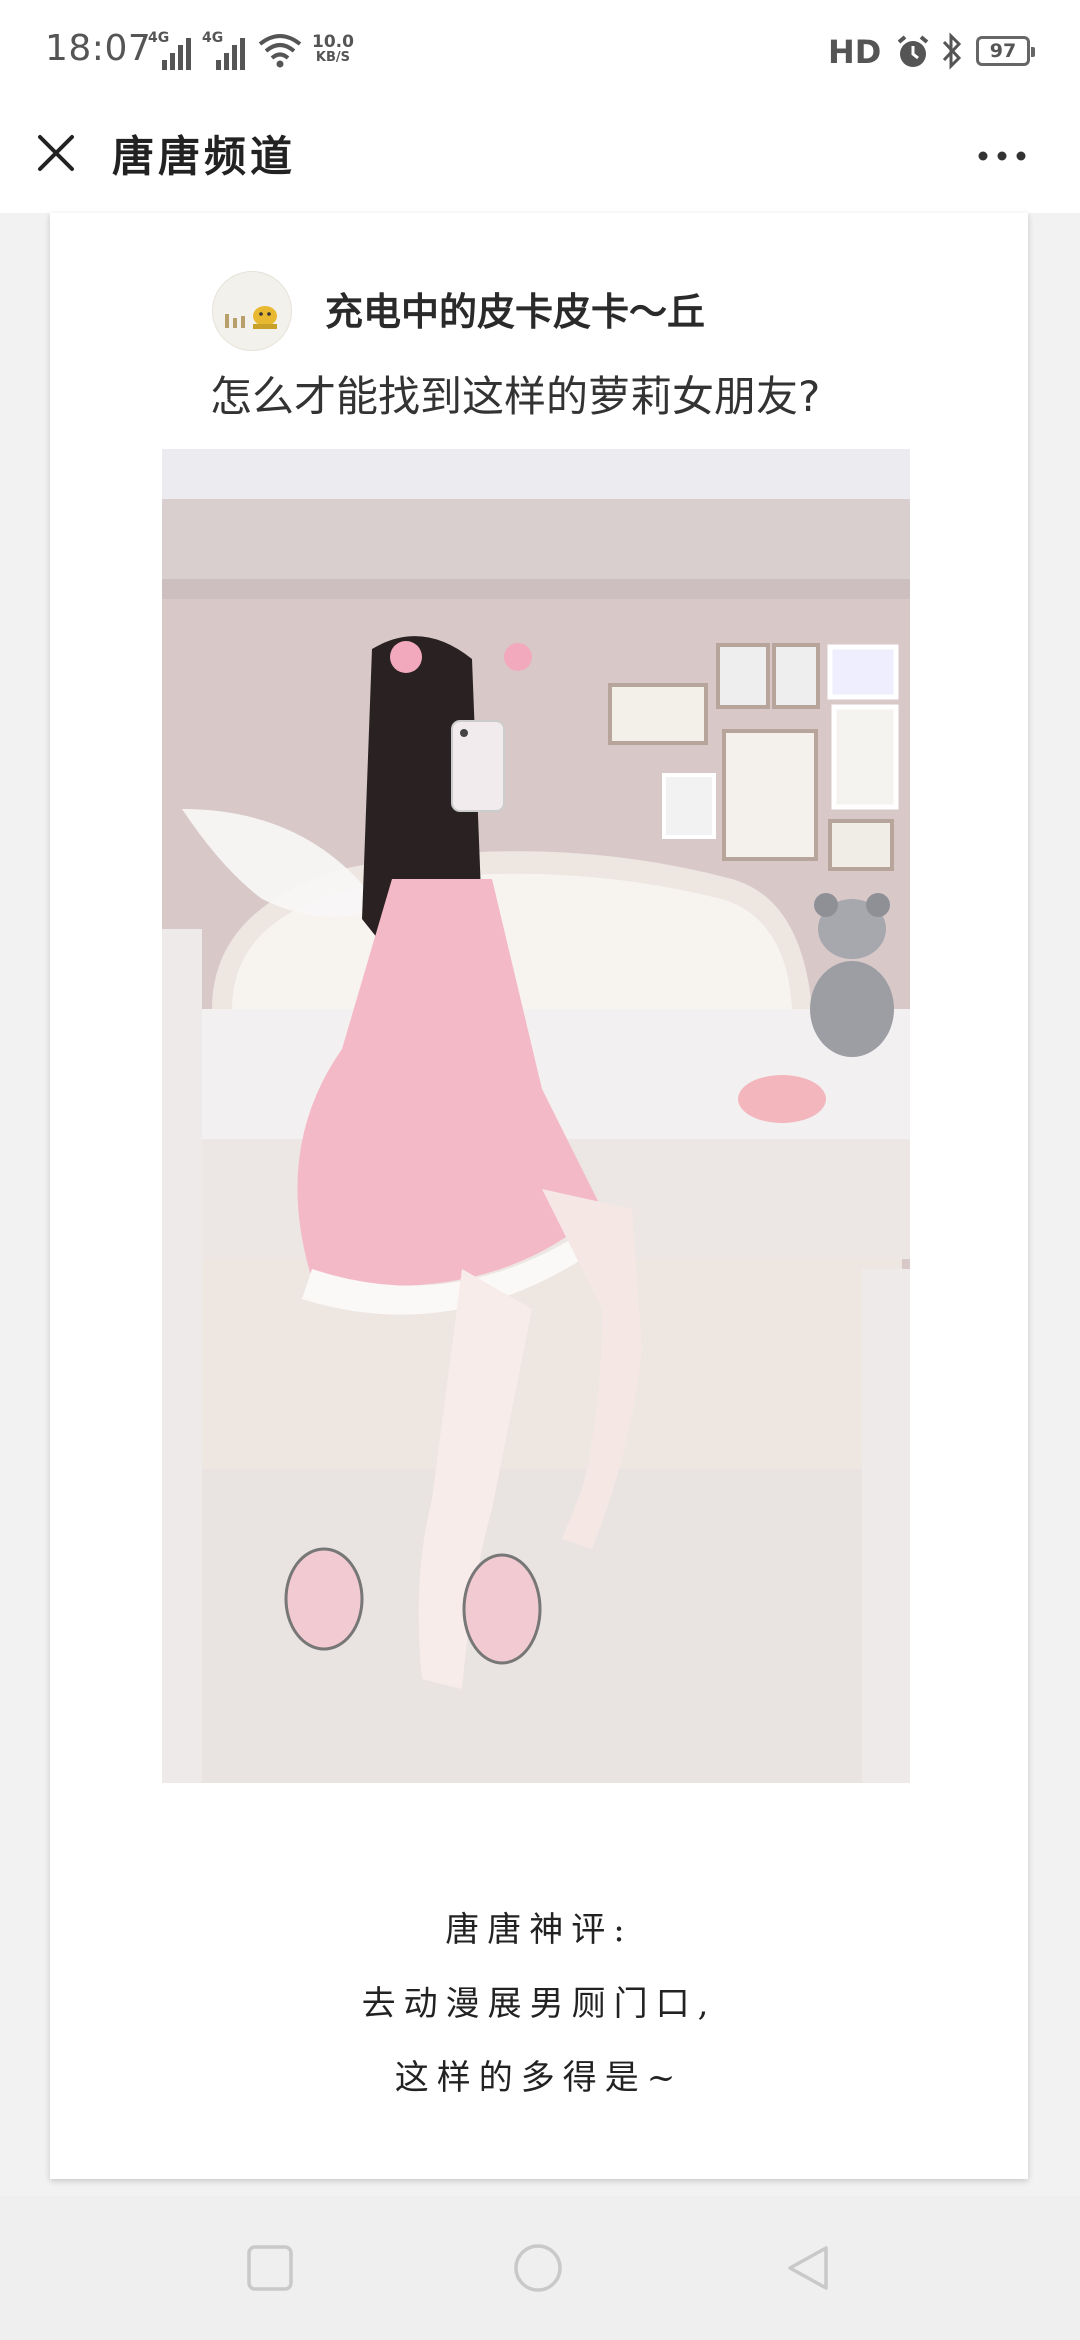  I want to click on home-icon, so click(538, 2268).